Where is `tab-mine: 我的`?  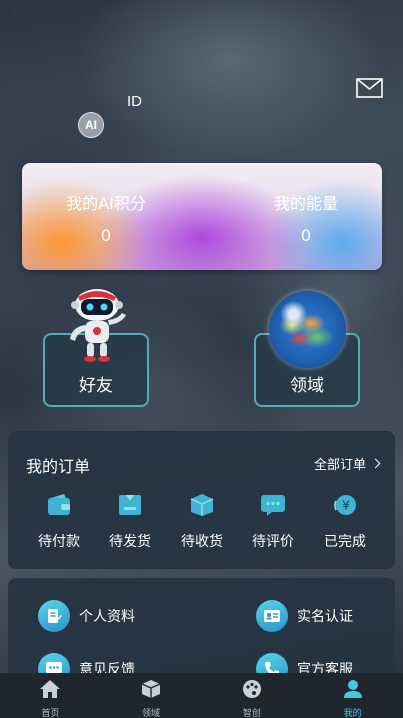 tab-mine: 我的 is located at coordinates (352, 695).